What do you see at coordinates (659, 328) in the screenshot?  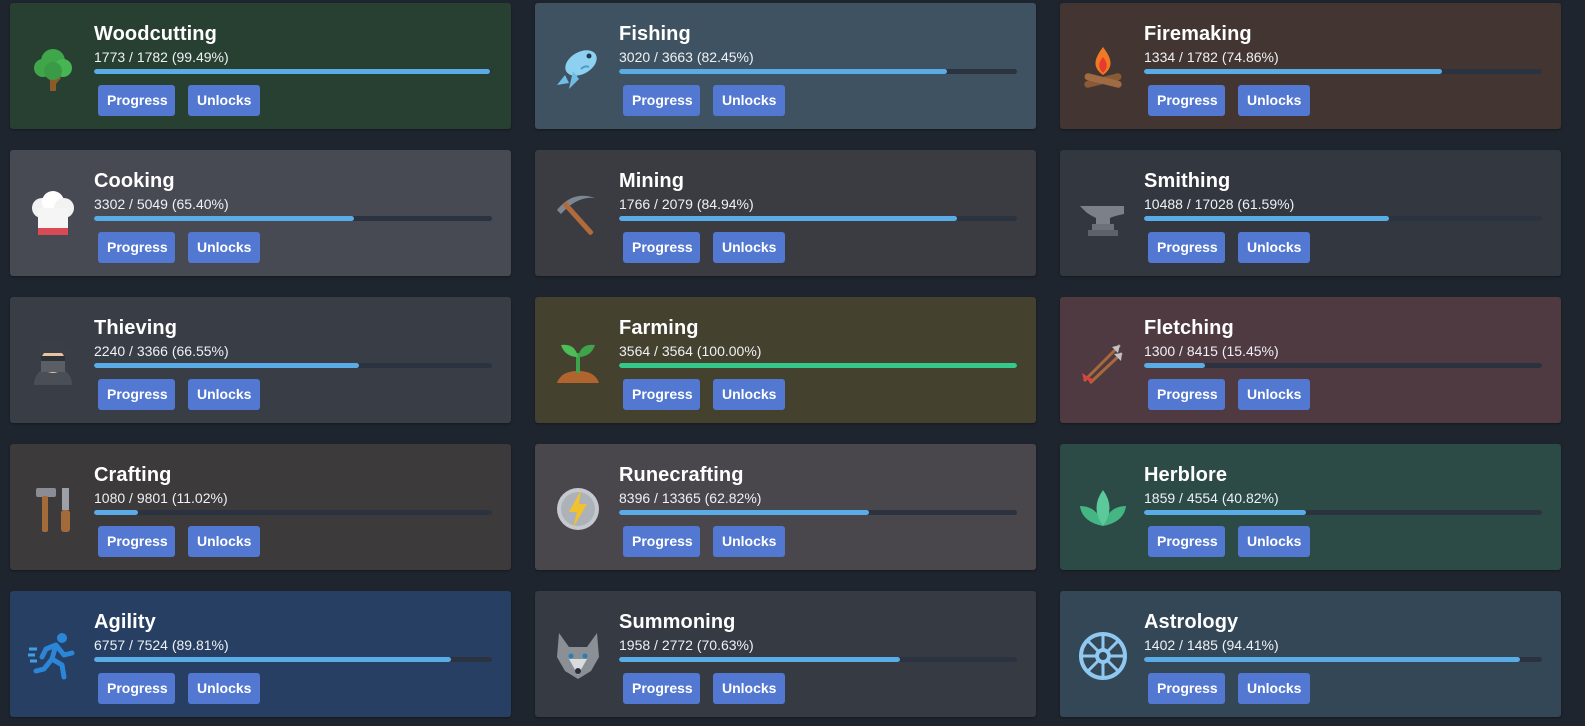 I see `skill-name: Farming` at bounding box center [659, 328].